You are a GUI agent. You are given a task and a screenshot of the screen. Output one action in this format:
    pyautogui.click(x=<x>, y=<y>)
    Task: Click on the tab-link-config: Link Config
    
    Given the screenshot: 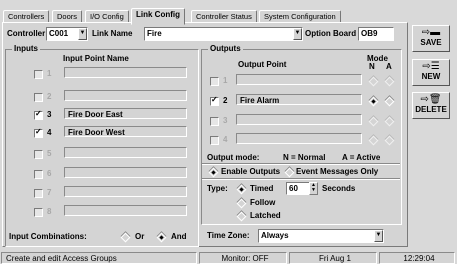 What is the action you would take?
    pyautogui.click(x=158, y=16)
    